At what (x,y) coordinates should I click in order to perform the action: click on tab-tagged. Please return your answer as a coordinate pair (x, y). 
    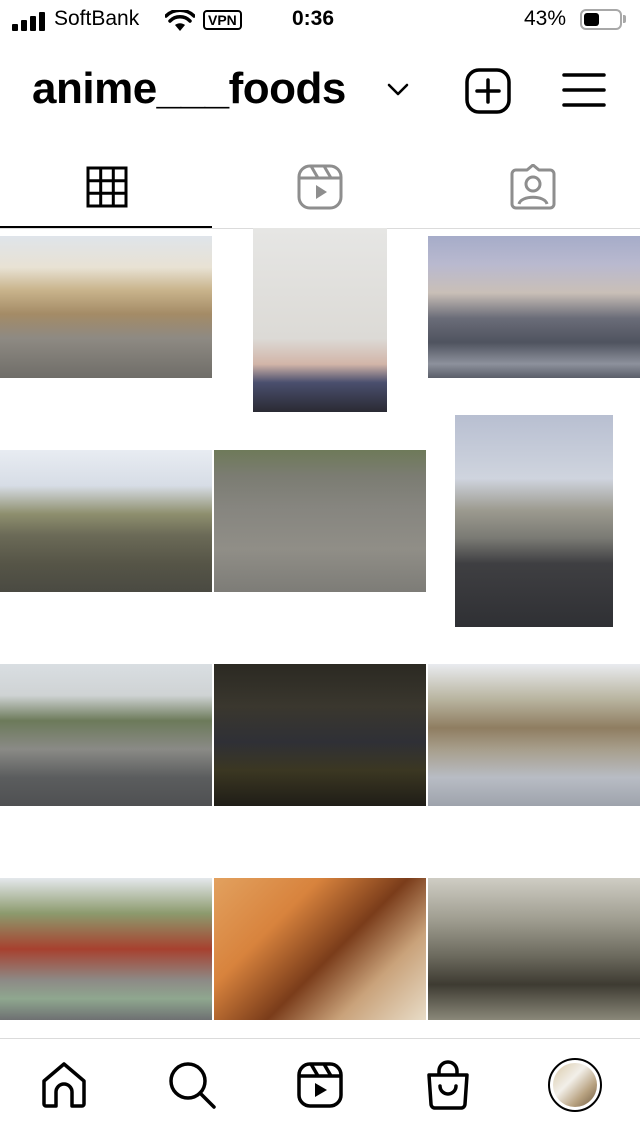
    Looking at the image, I should click on (532, 187).